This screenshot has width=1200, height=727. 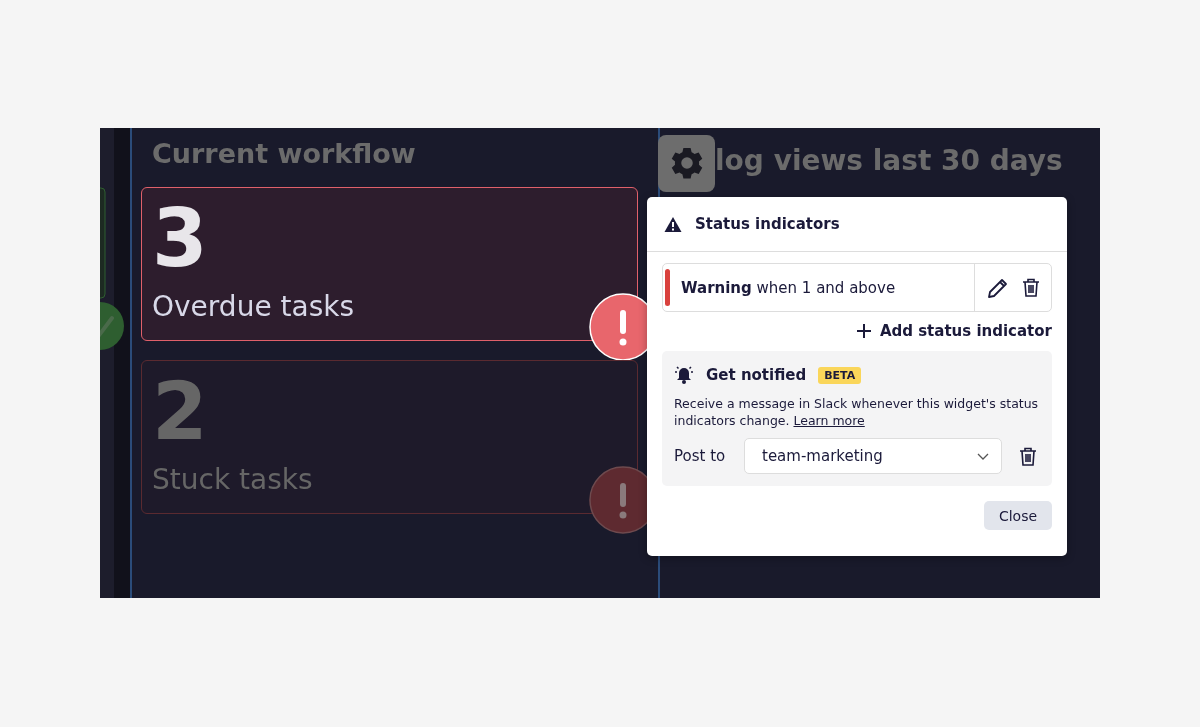 What do you see at coordinates (756, 375) in the screenshot?
I see `notify-title: Get notified` at bounding box center [756, 375].